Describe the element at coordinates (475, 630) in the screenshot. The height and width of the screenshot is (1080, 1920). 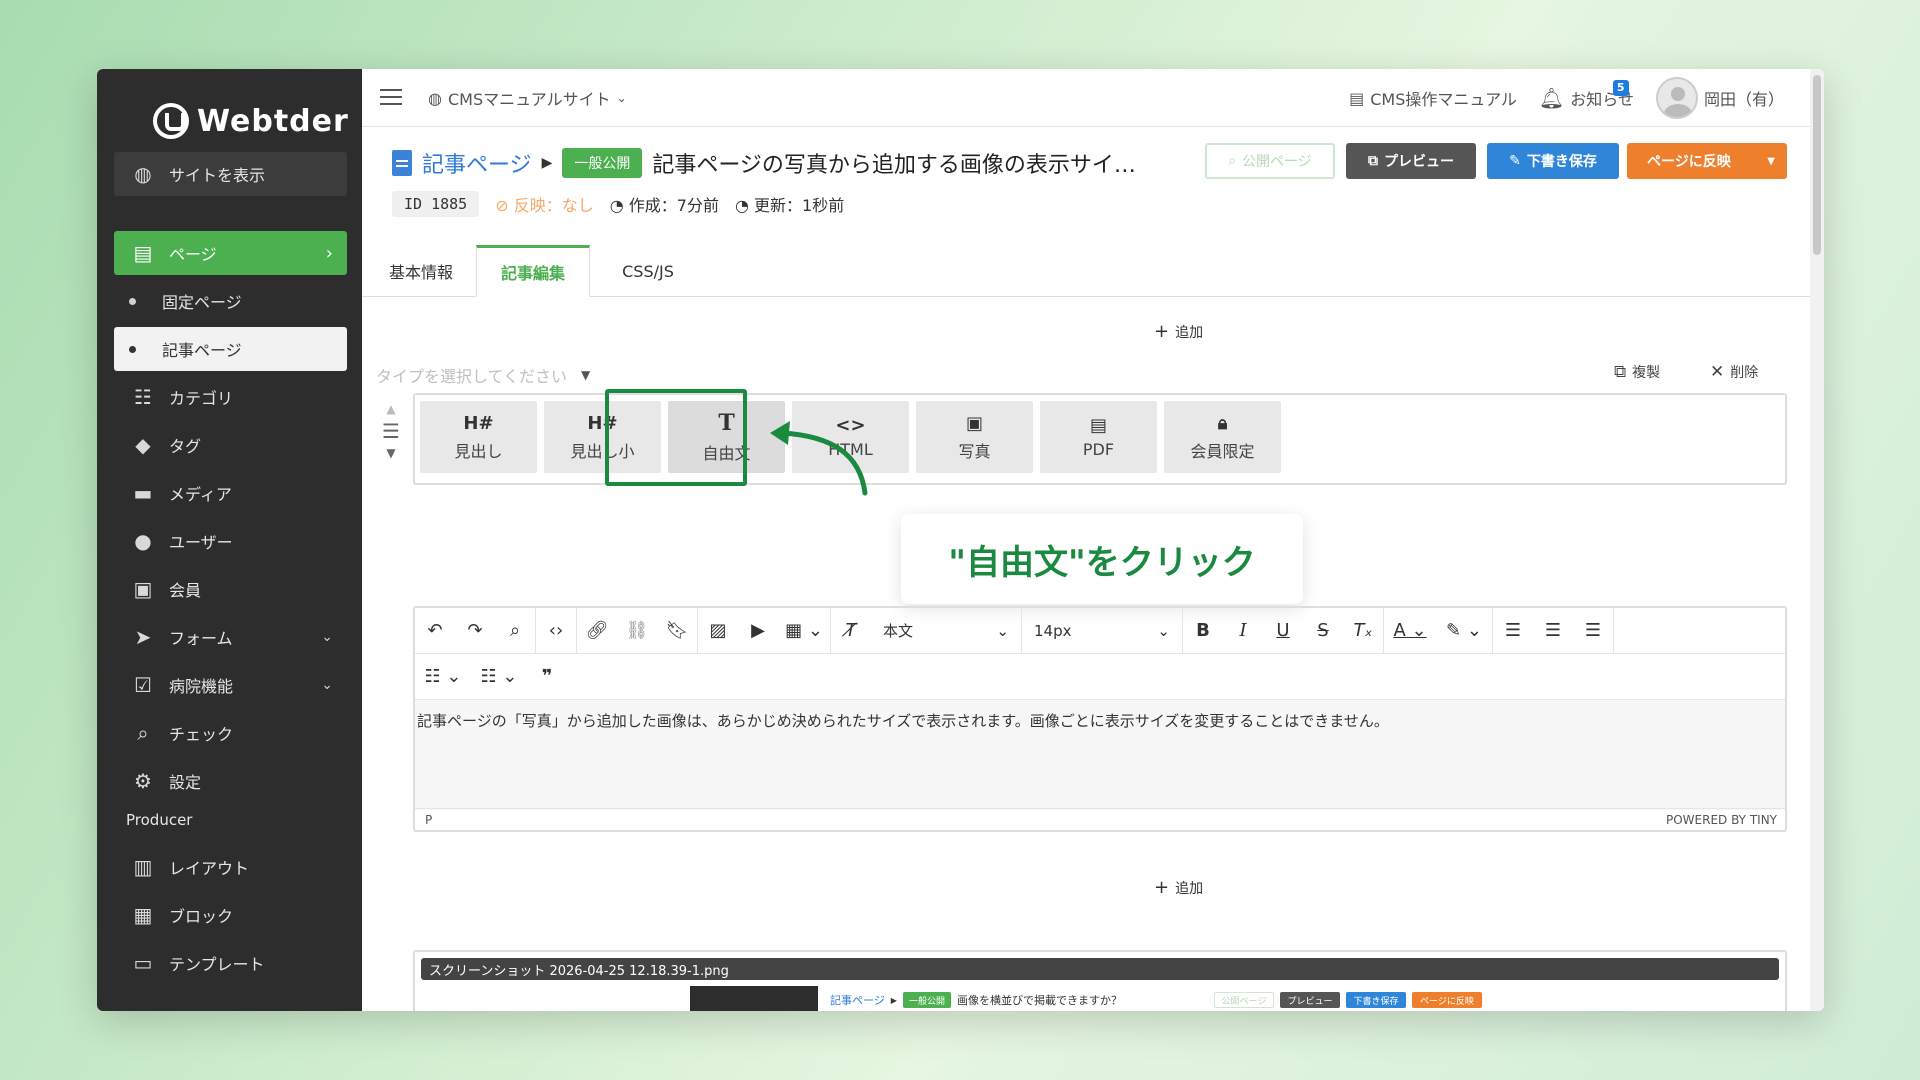
I see `redo-icon: ↷` at that location.